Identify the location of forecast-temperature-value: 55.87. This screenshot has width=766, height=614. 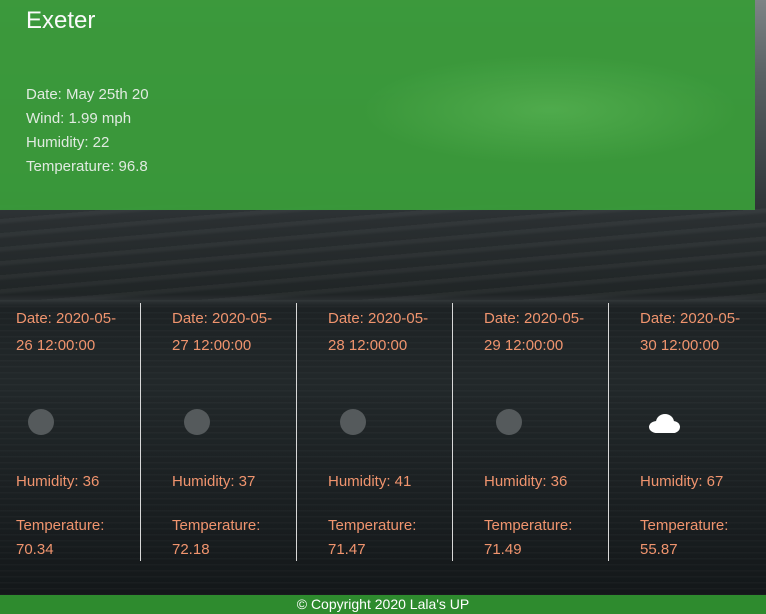
(659, 549).